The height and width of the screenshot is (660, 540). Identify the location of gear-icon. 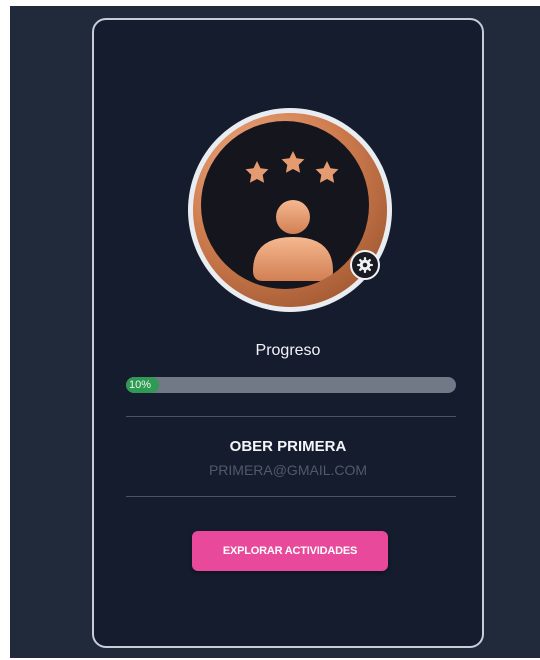
(365, 265).